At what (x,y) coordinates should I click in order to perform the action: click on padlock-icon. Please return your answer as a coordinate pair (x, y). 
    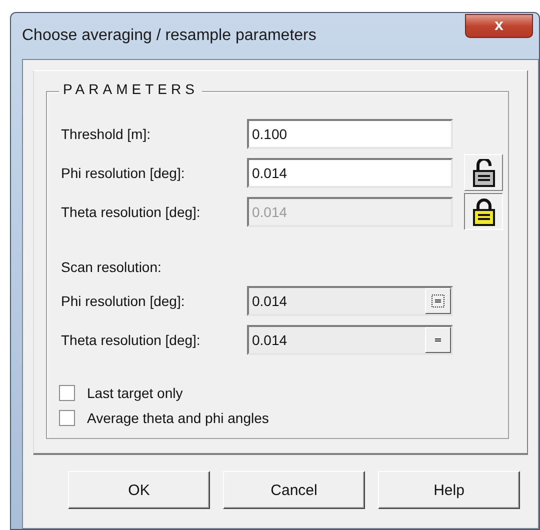
    Looking at the image, I should click on (484, 212).